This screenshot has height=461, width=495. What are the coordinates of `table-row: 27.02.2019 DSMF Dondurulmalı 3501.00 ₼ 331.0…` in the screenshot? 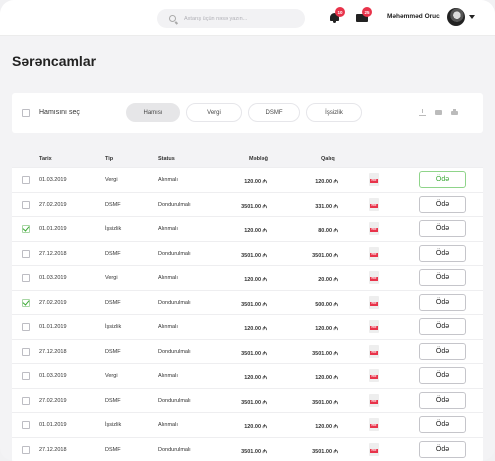 It's located at (247, 203).